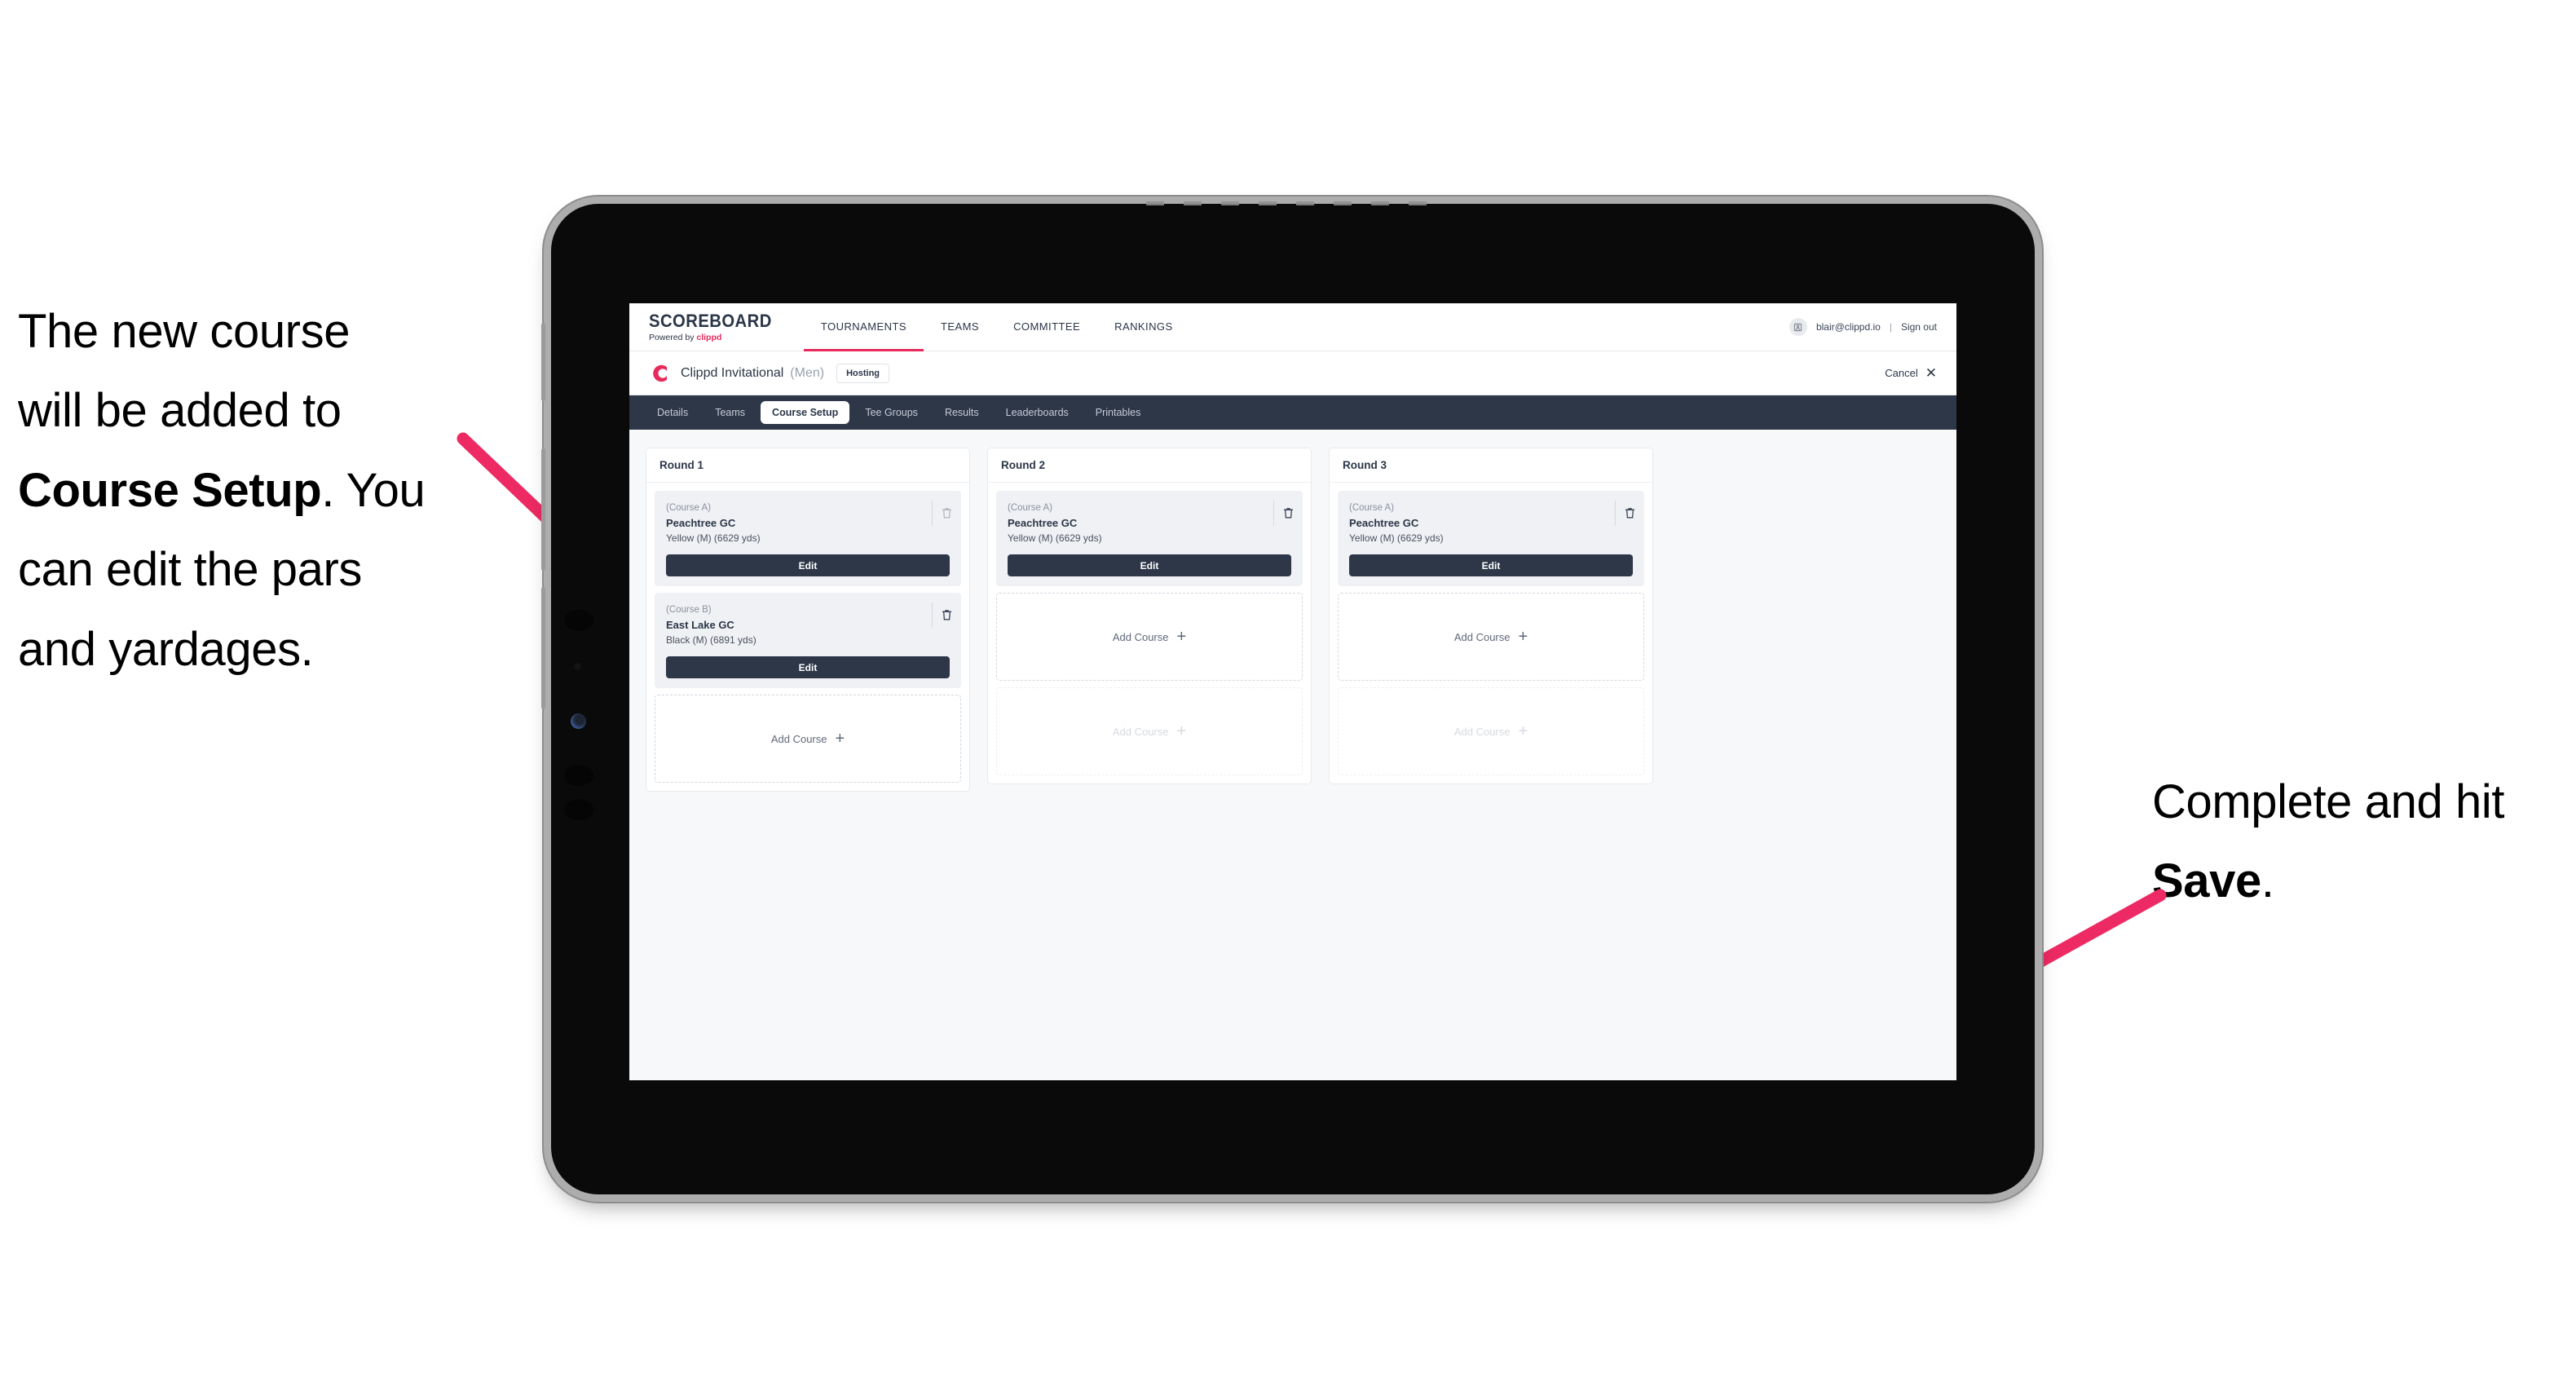  What do you see at coordinates (1293, 203) in the screenshot?
I see `speaker-grille` at bounding box center [1293, 203].